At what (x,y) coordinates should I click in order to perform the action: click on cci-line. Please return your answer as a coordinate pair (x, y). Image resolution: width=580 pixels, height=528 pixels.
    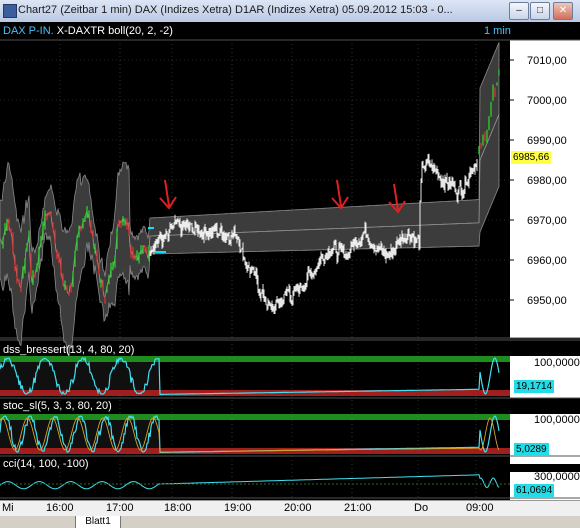
    Looking at the image, I should click on (250, 482).